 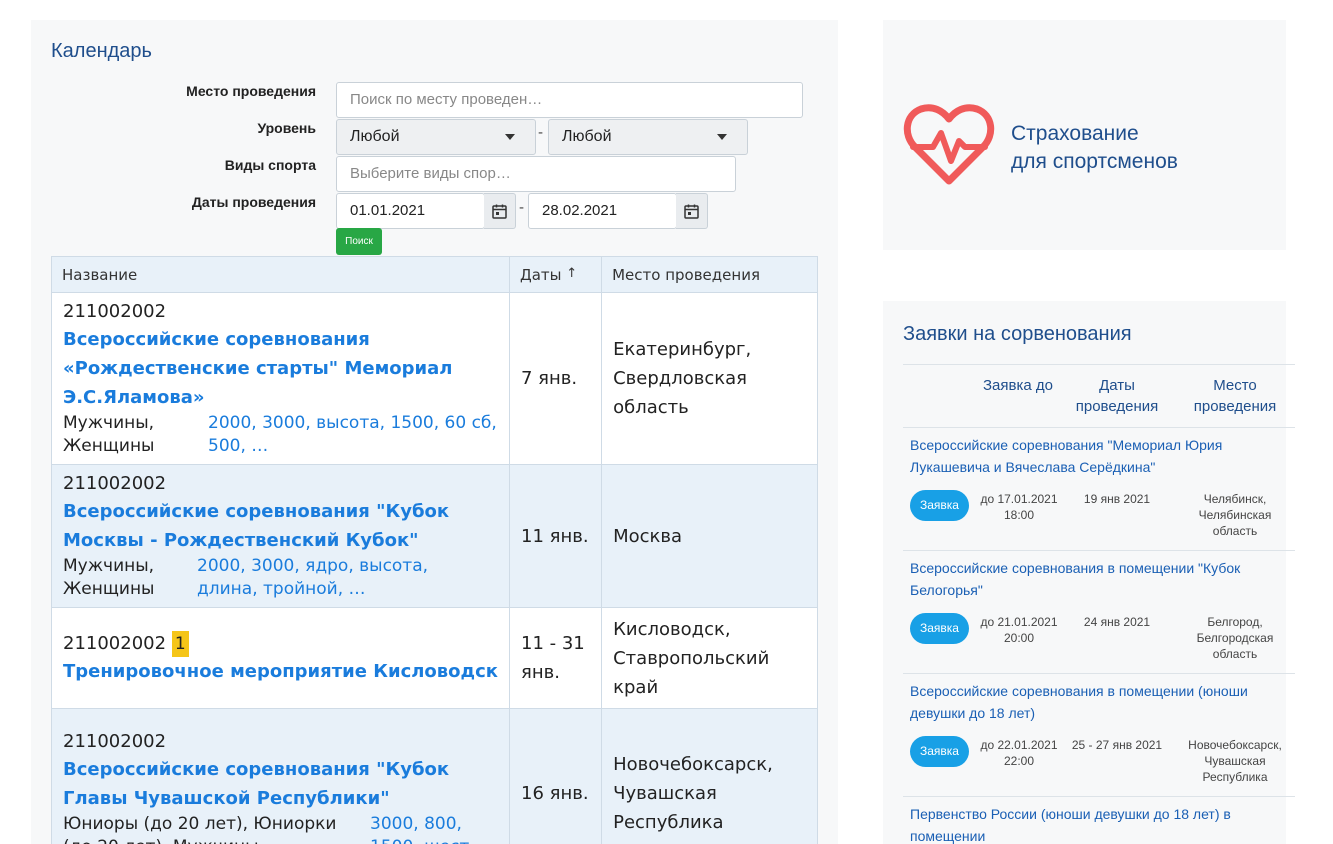 What do you see at coordinates (541, 274) in the screenshot?
I see `col-header-dates-label: Даты` at bounding box center [541, 274].